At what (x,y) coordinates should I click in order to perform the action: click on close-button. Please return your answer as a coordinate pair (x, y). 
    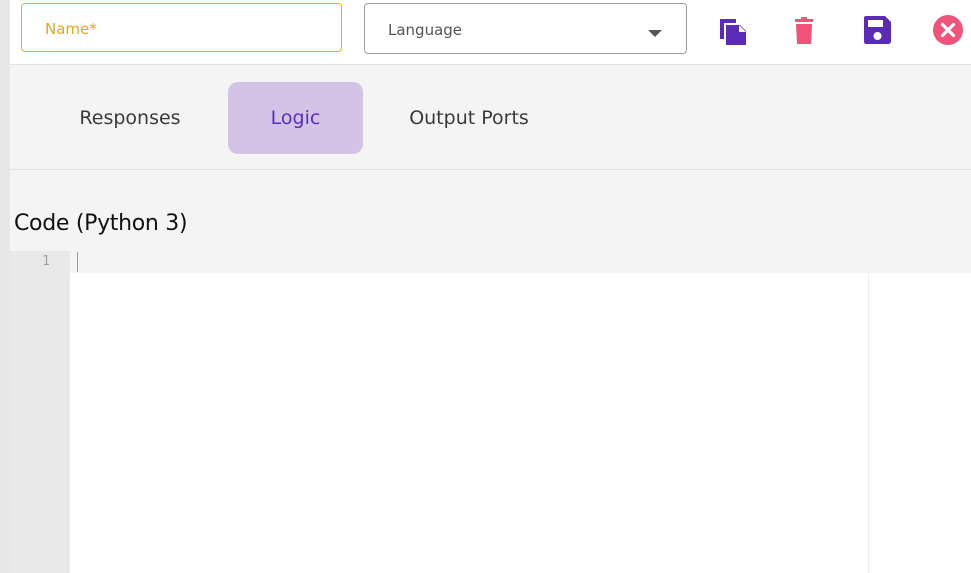
    Looking at the image, I should click on (948, 30).